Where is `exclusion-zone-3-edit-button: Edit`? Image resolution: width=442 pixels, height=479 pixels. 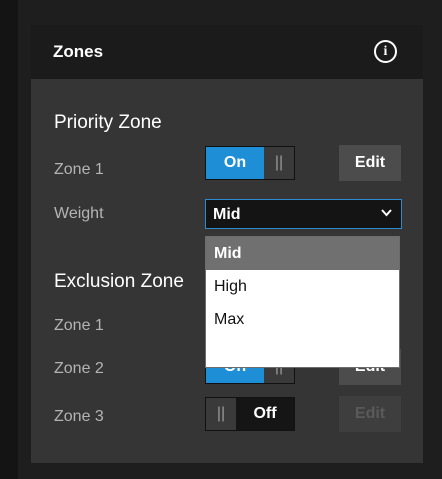
exclusion-zone-3-edit-button: Edit is located at coordinates (370, 414).